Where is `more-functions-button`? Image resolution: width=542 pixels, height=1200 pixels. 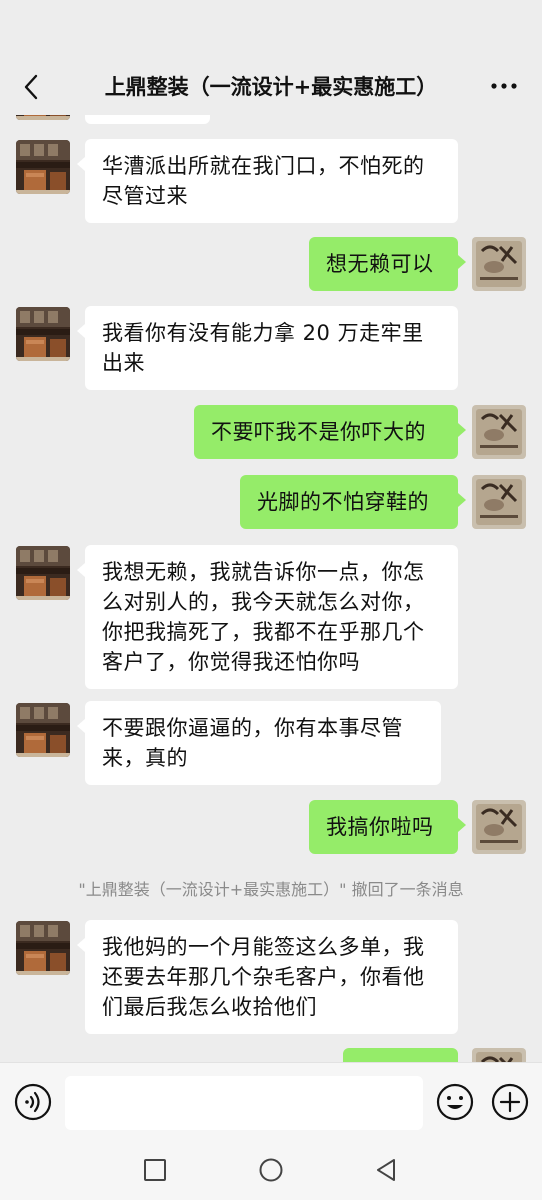
more-functions-button is located at coordinates (510, 1102).